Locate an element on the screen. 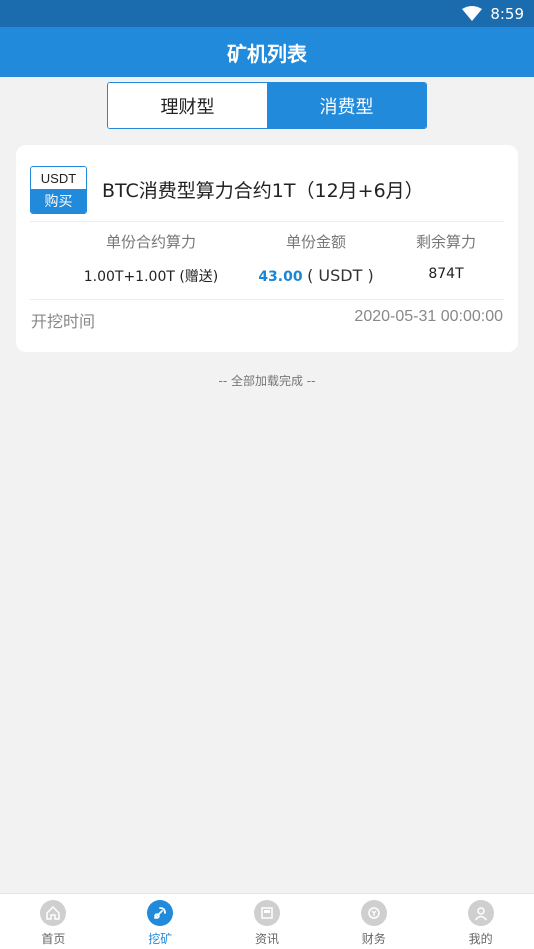  bottom-tab-bar: 首页 挖矿 资讯 财务 我的 is located at coordinates (267, 921).